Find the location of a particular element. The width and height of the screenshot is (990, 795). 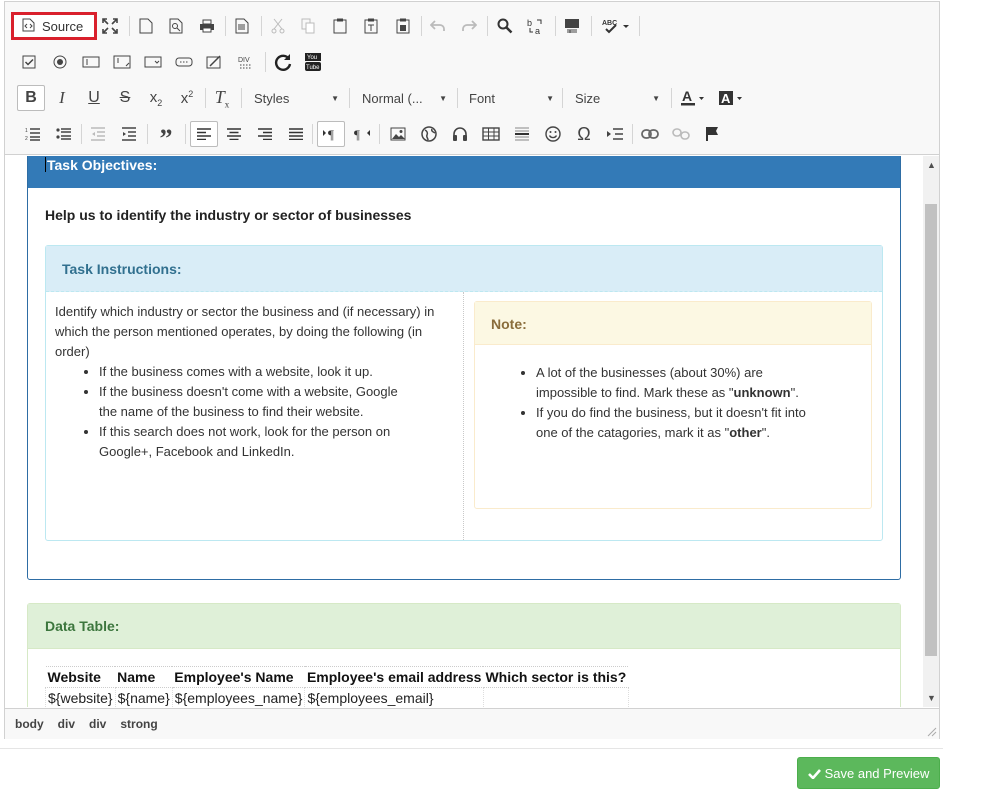

table-icon is located at coordinates (491, 134).